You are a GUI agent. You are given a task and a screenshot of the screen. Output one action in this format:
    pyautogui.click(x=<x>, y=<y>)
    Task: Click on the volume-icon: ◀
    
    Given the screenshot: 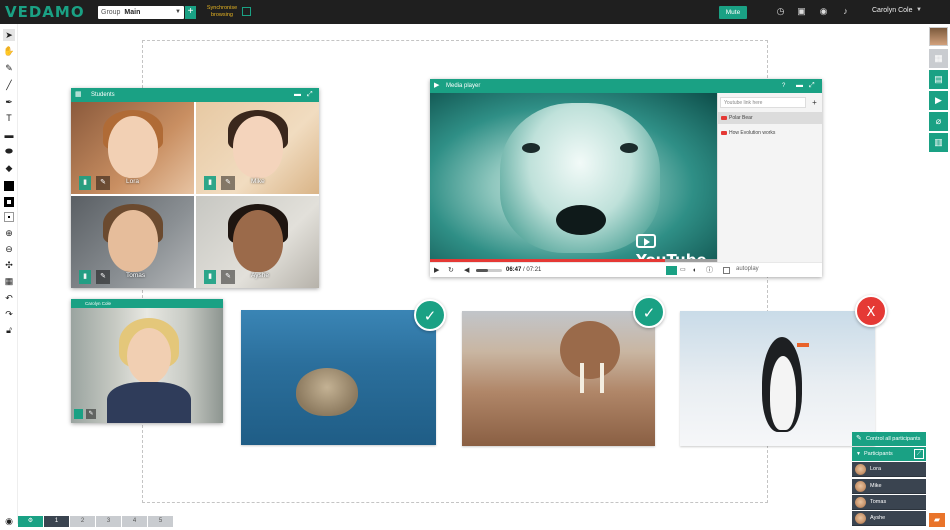 What is the action you would take?
    pyautogui.click(x=466, y=270)
    